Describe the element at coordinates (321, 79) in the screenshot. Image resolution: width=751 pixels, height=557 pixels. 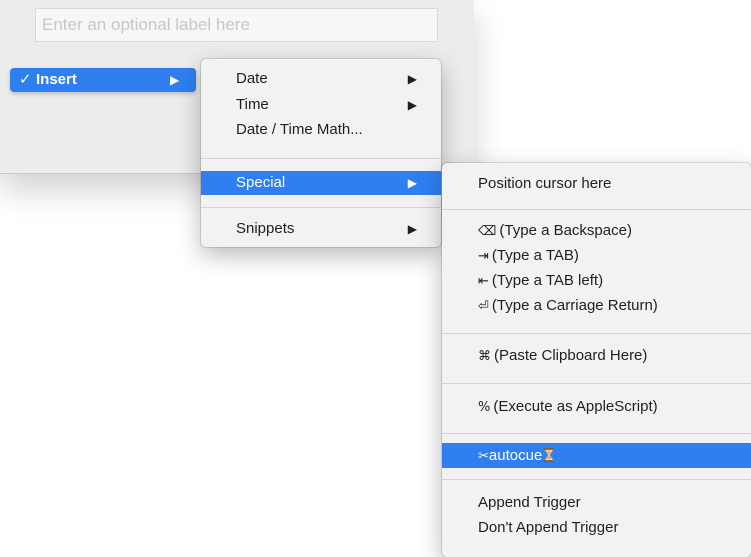
I see `menu-item-date: Date ▶` at that location.